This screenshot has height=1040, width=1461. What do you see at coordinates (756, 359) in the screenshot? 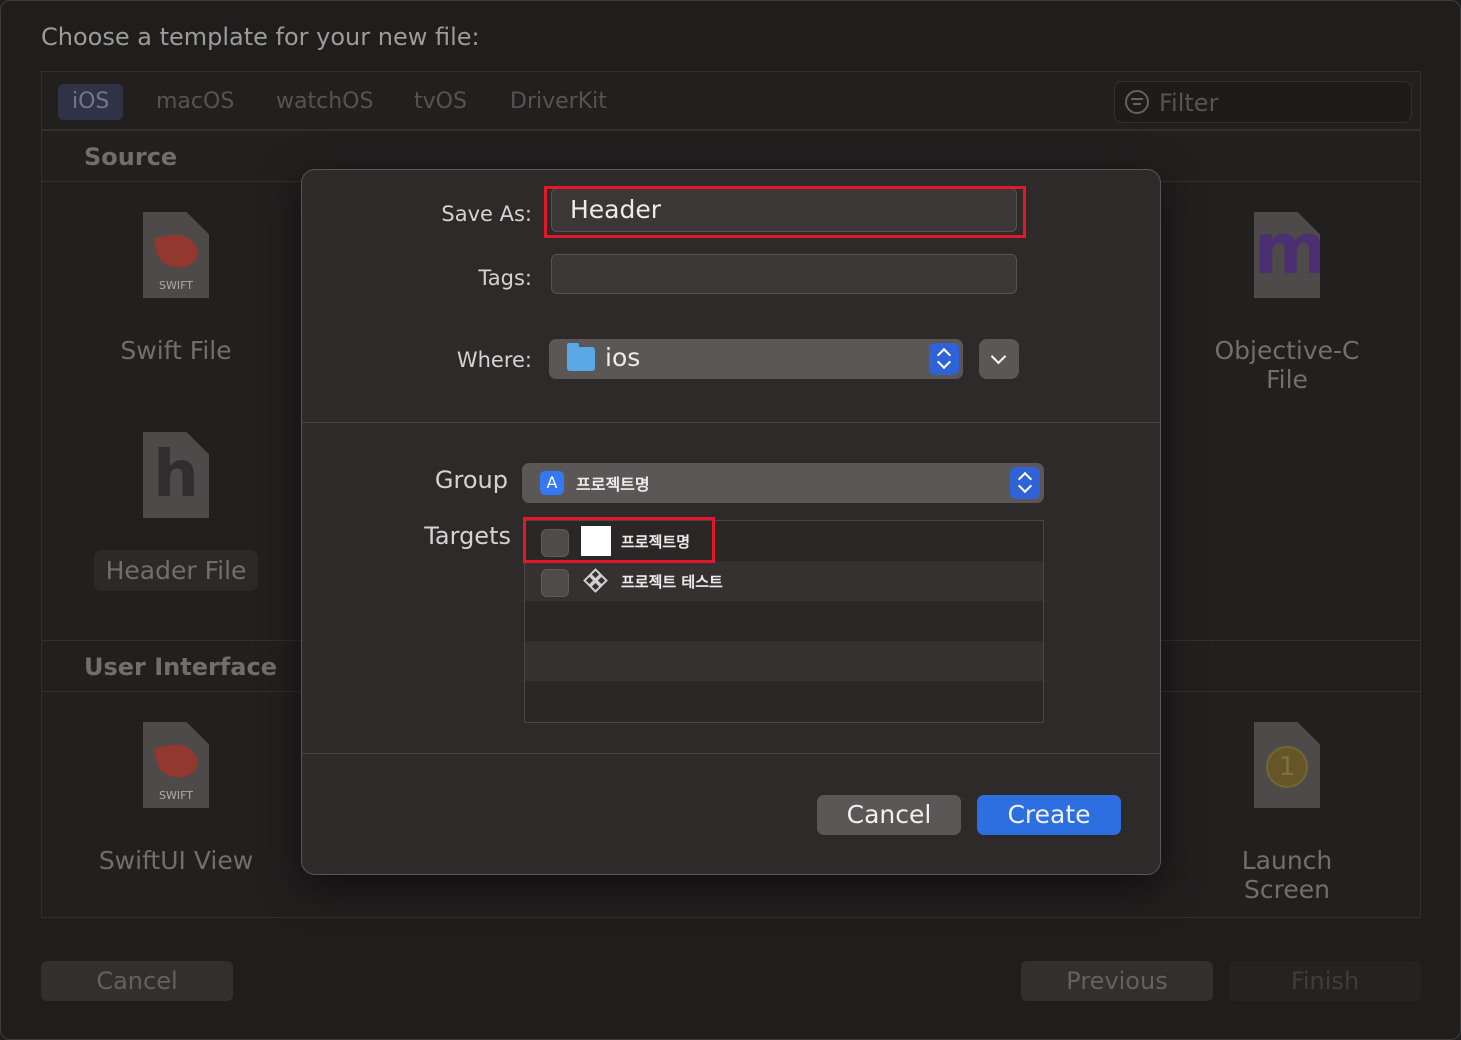
I see `where-popup: ios` at bounding box center [756, 359].